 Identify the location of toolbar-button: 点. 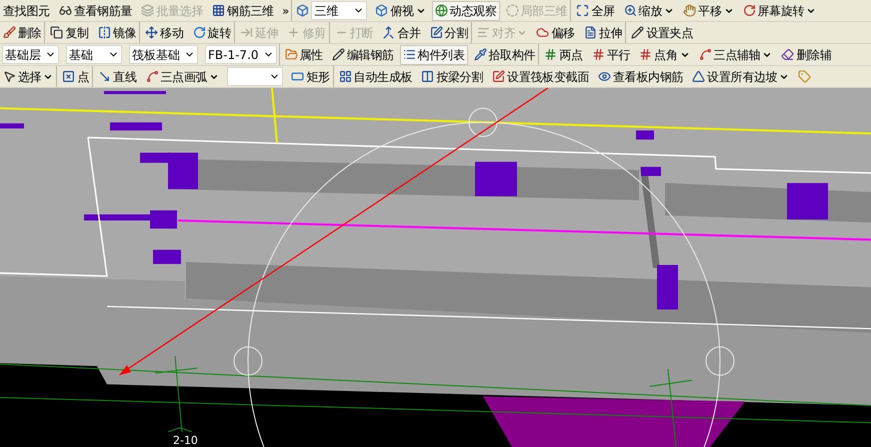
(75, 76).